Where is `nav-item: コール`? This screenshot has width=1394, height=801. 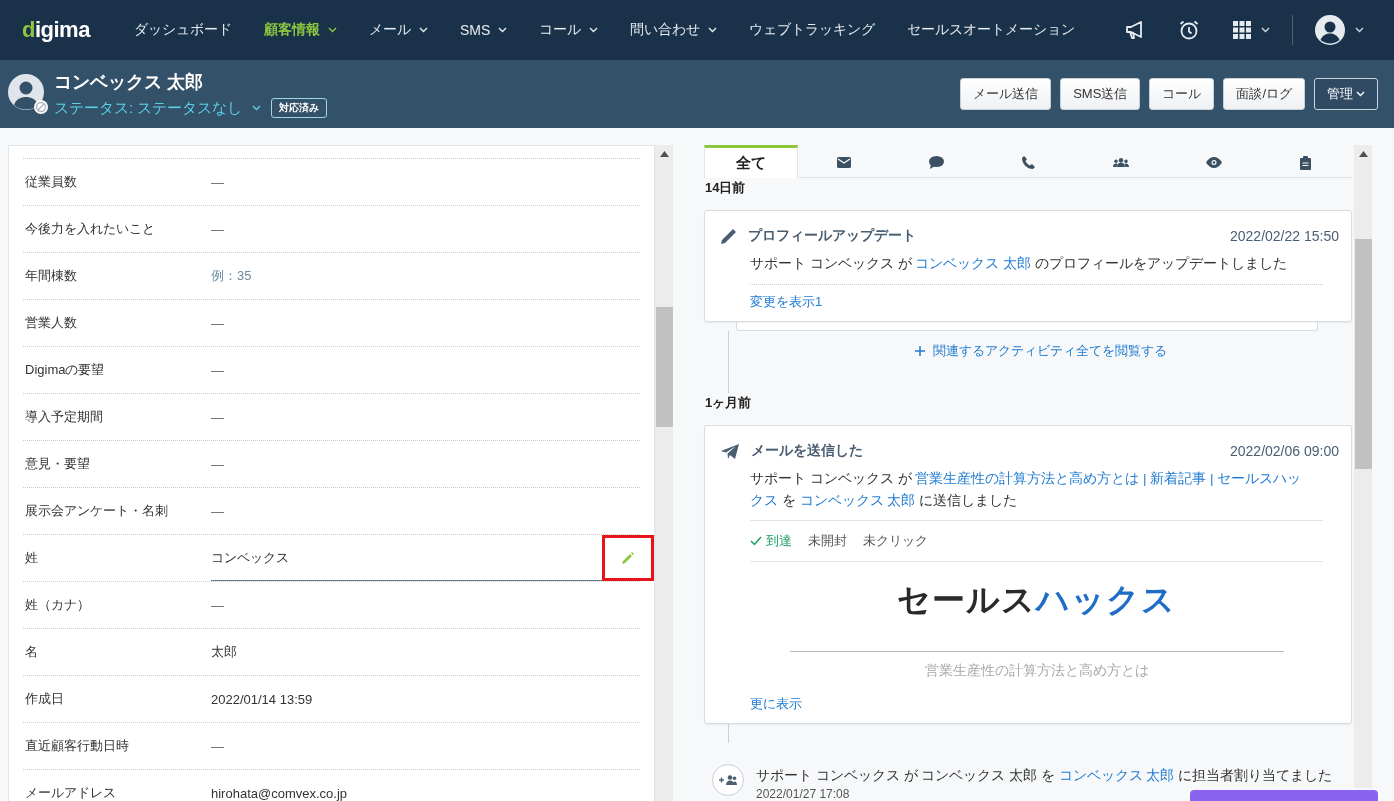 nav-item: コール is located at coordinates (569, 30).